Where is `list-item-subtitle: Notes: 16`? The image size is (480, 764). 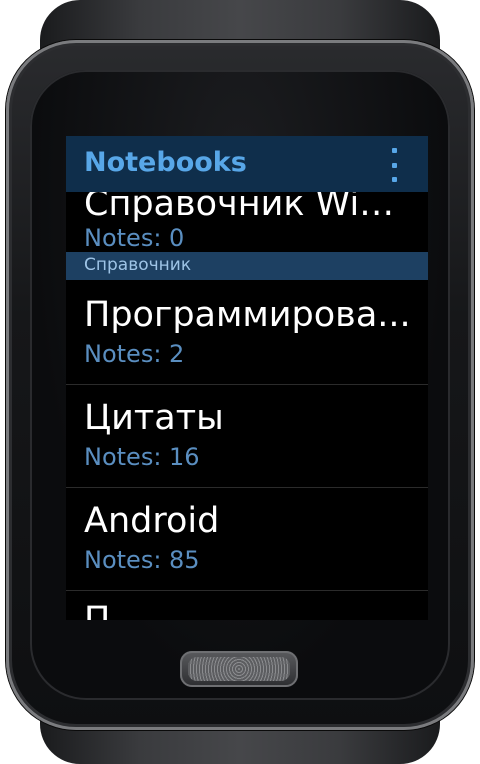 list-item-subtitle: Notes: 16 is located at coordinates (142, 457).